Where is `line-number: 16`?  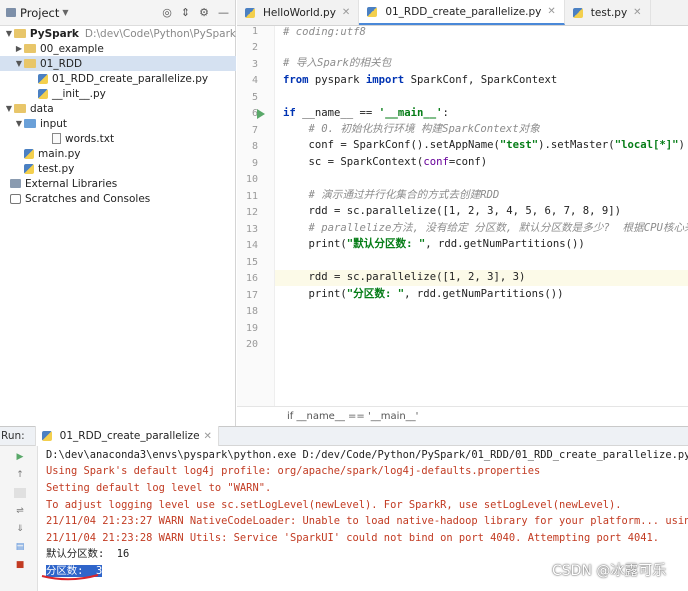 line-number: 16 is located at coordinates (251, 278).